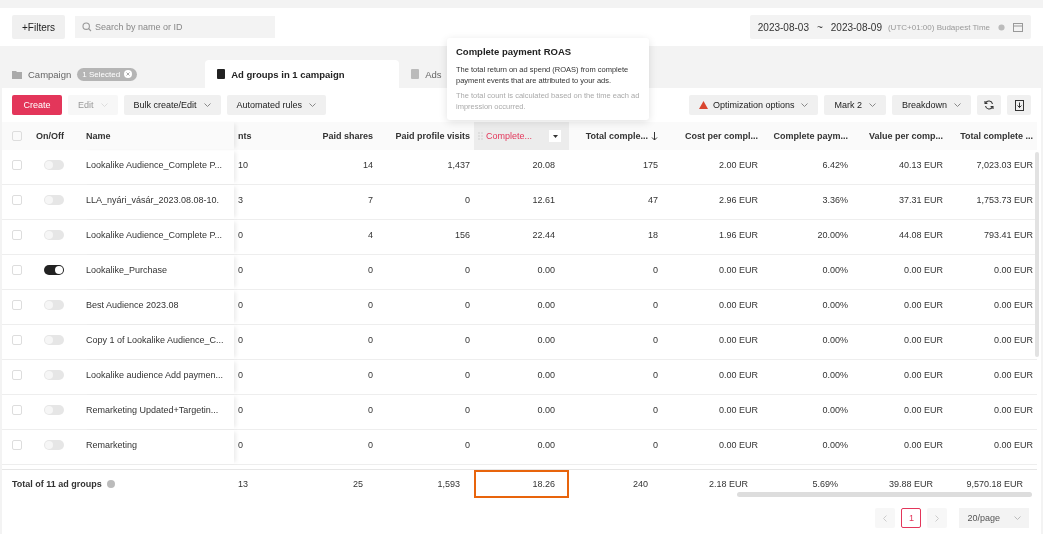 The height and width of the screenshot is (534, 1043). Describe the element at coordinates (425, 136) in the screenshot. I see `column-header: Paid profile visits` at that location.